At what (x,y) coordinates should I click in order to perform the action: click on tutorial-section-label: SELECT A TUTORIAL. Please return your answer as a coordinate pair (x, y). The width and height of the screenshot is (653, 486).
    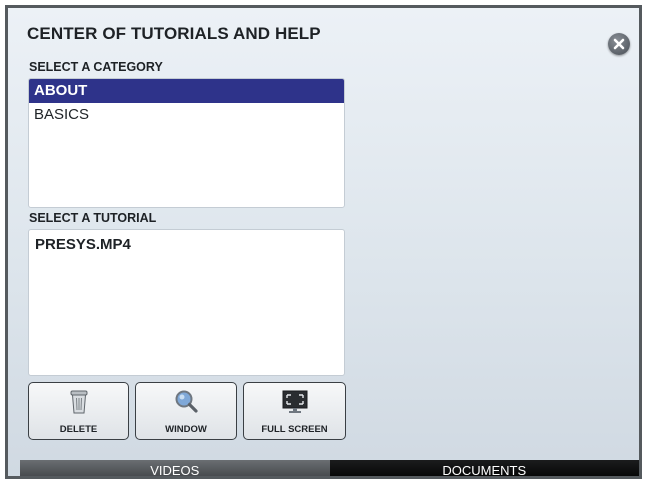
    Looking at the image, I should click on (93, 218).